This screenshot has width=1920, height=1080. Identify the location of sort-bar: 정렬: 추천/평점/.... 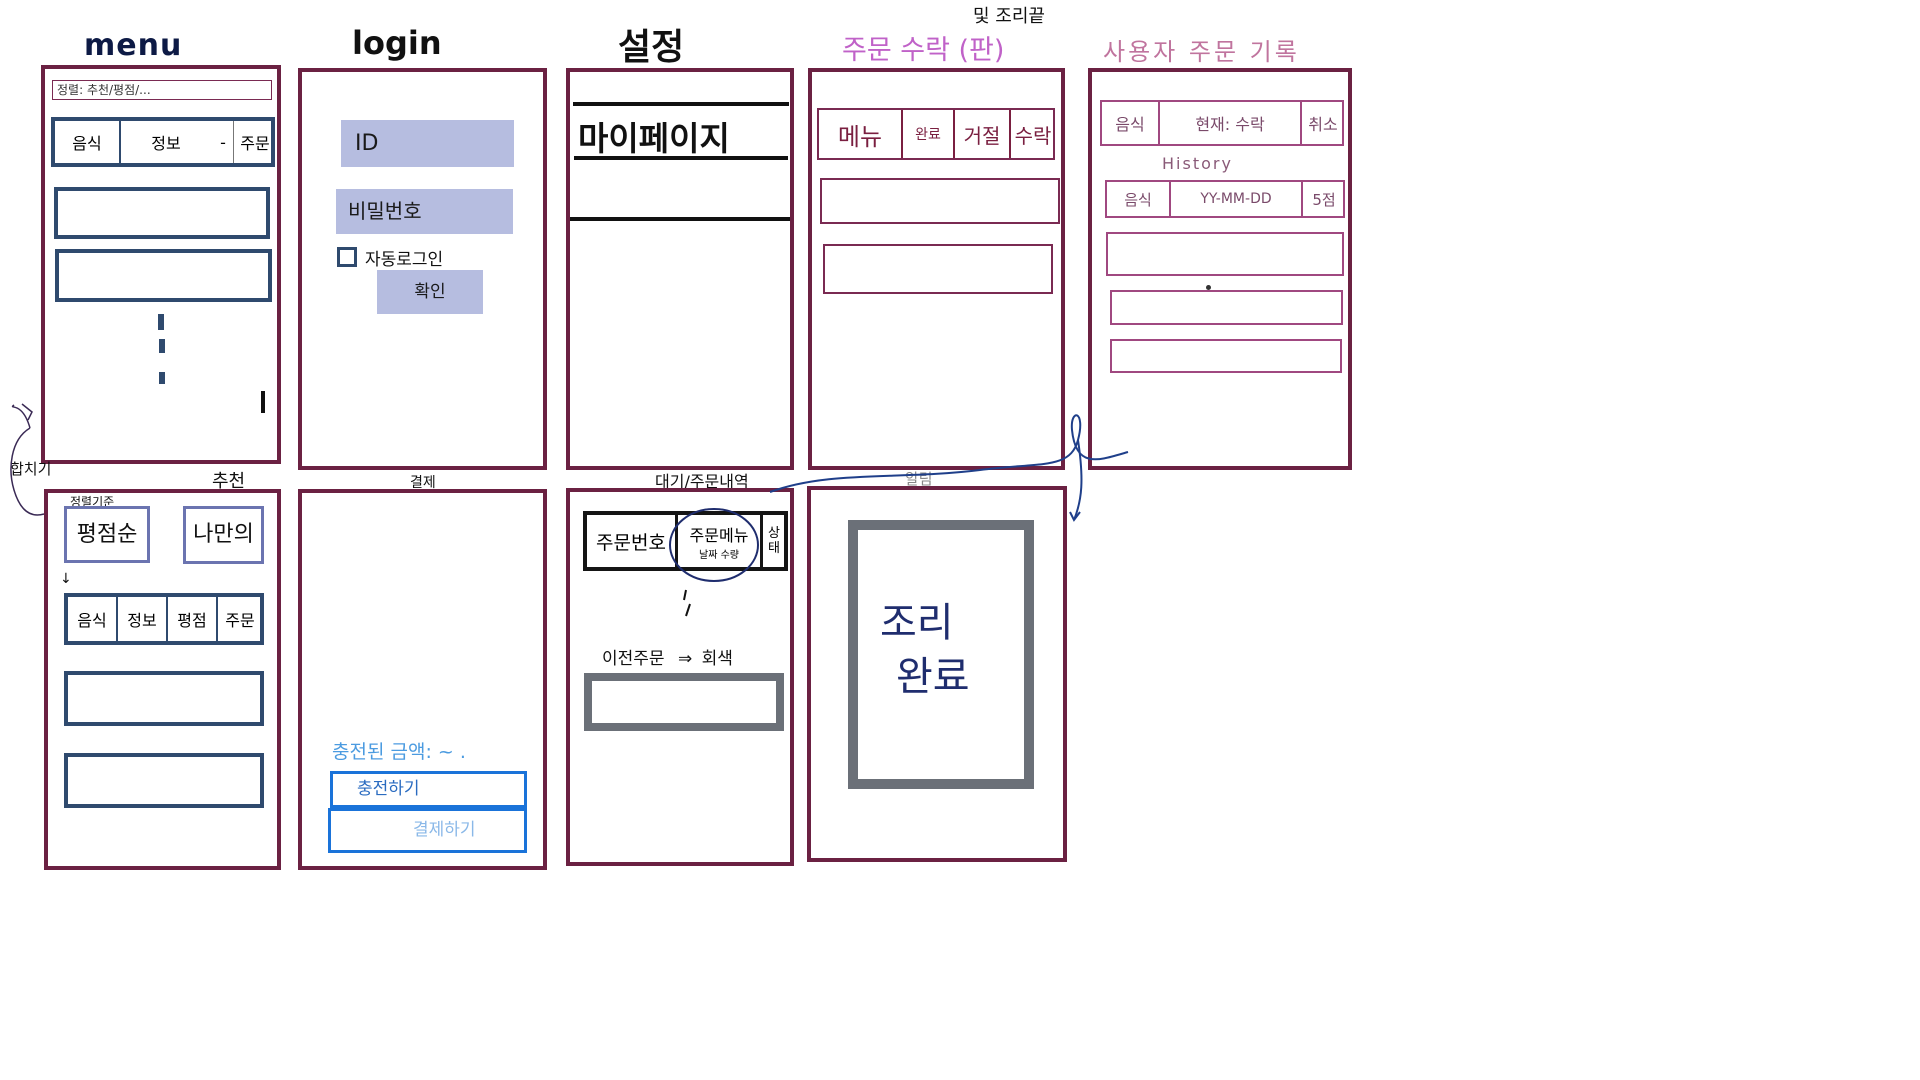
(162, 90).